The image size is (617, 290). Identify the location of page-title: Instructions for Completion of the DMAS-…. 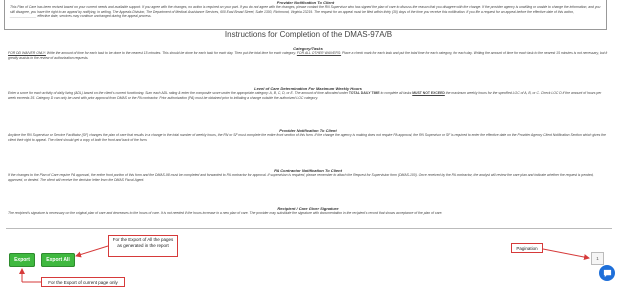
(308, 34).